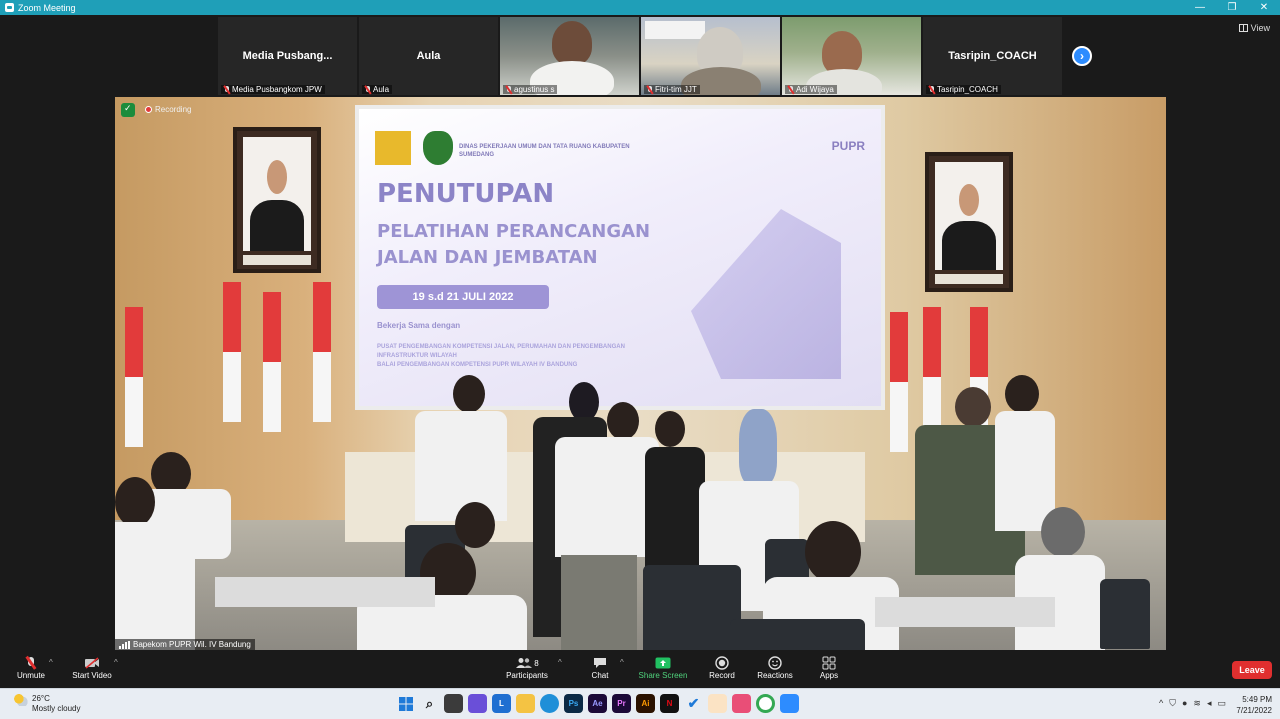 Image resolution: width=1280 pixels, height=719 pixels. Describe the element at coordinates (965, 612) in the screenshot. I see `desk` at that location.